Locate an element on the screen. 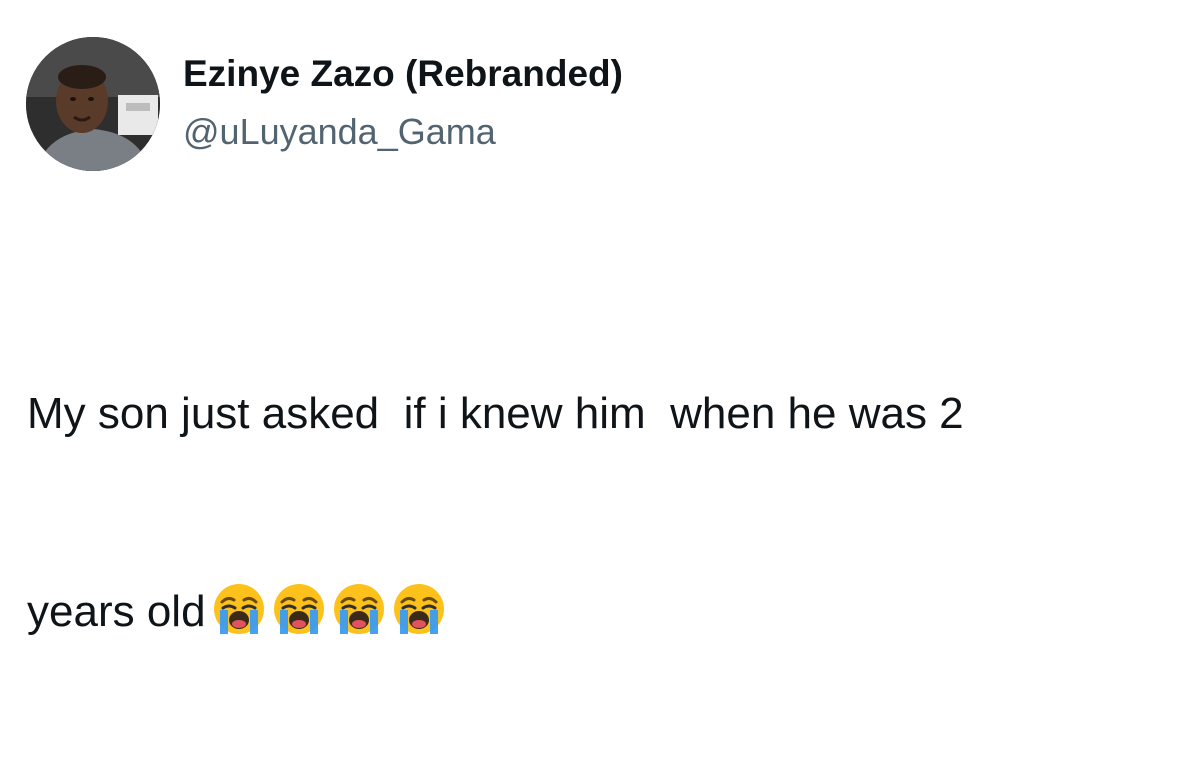  author-avatar is located at coordinates (93, 104).